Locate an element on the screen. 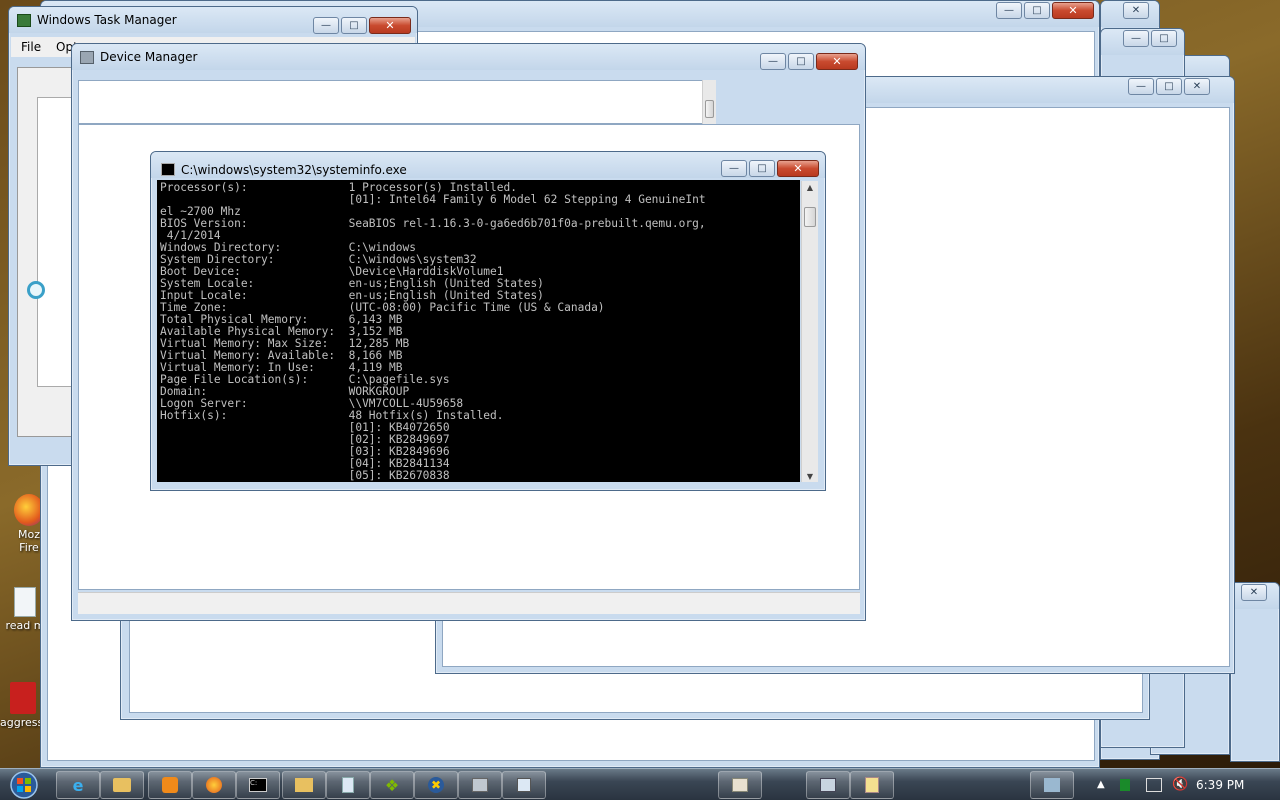 Image resolution: width=1280 pixels, height=800 pixels. tray-expand-icon: ▲ is located at coordinates (1101, 784).